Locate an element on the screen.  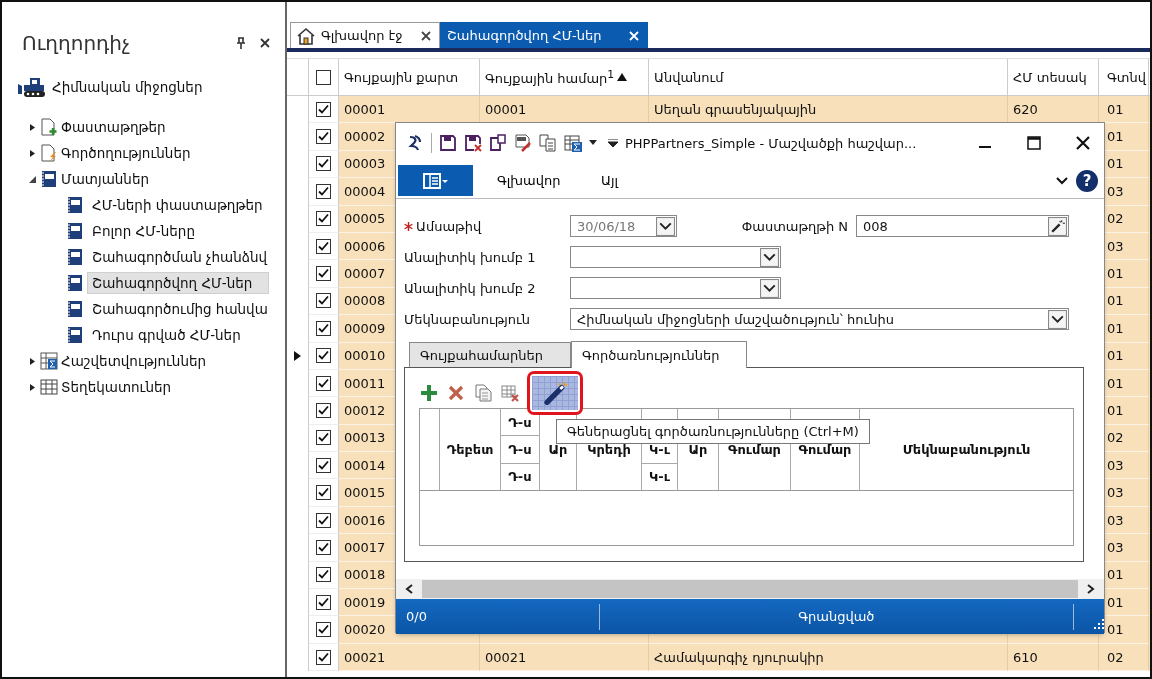
tab: Շահագործվող ՀՄ-ներ is located at coordinates (544, 35).